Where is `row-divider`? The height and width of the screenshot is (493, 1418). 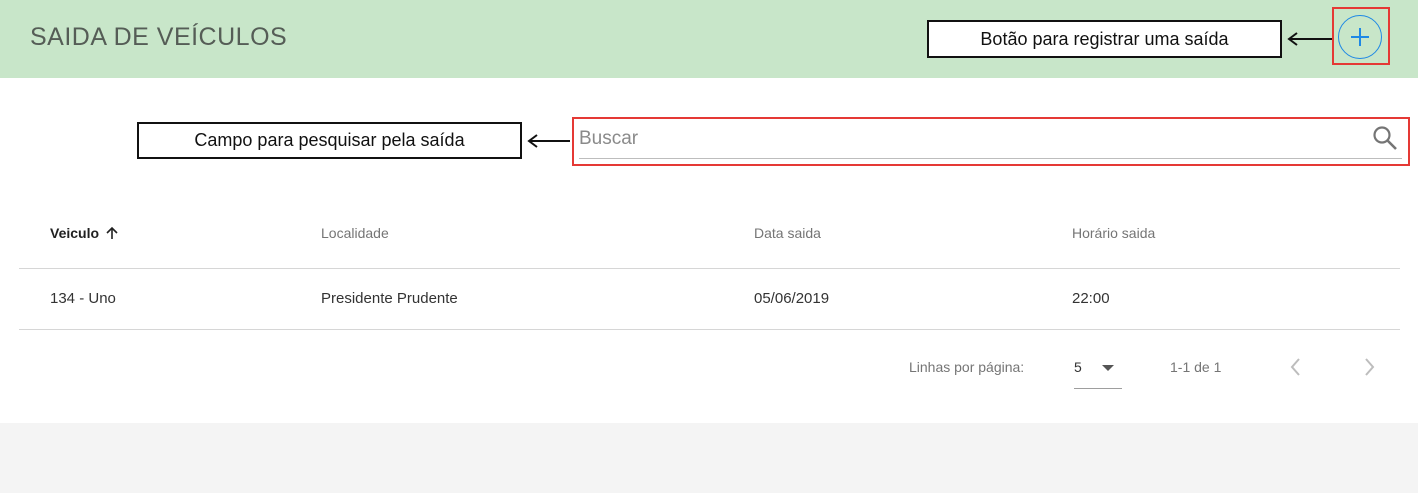 row-divider is located at coordinates (709, 329).